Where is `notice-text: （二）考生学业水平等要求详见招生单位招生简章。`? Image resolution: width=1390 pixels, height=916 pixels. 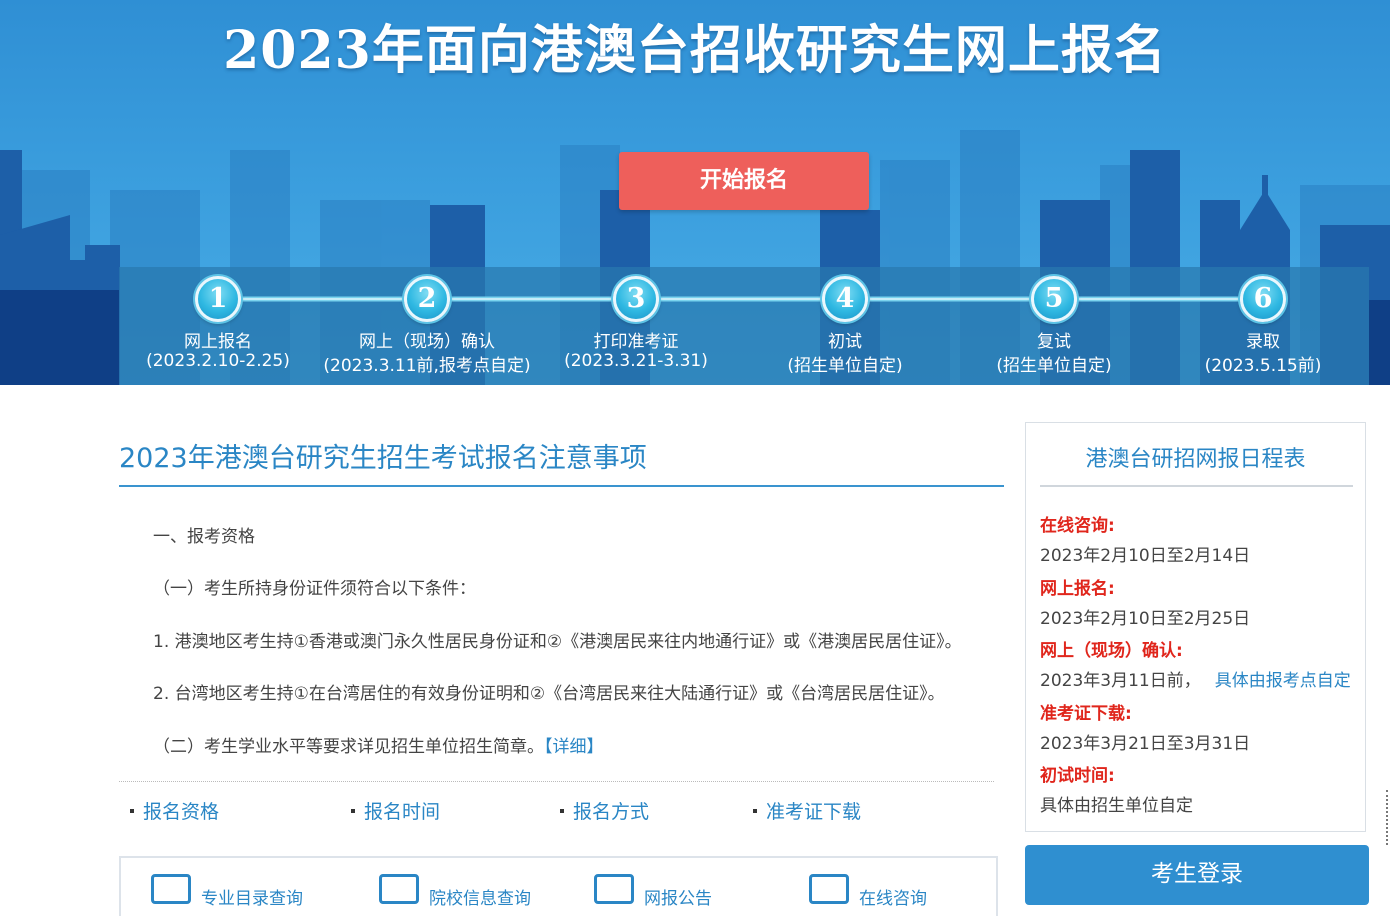 notice-text: （二）考生学业水平等要求详见招生单位招生简章。 is located at coordinates (348, 747).